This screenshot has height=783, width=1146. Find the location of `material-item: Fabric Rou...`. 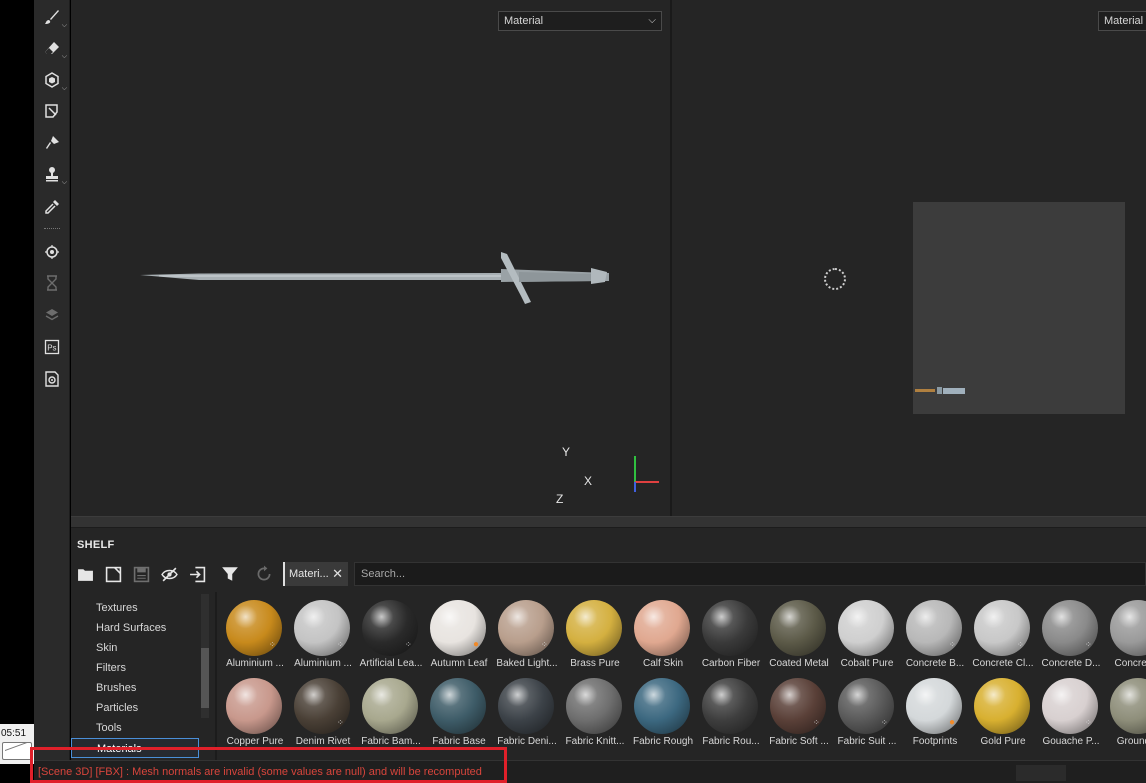

material-item: Fabric Rou... is located at coordinates (731, 709).